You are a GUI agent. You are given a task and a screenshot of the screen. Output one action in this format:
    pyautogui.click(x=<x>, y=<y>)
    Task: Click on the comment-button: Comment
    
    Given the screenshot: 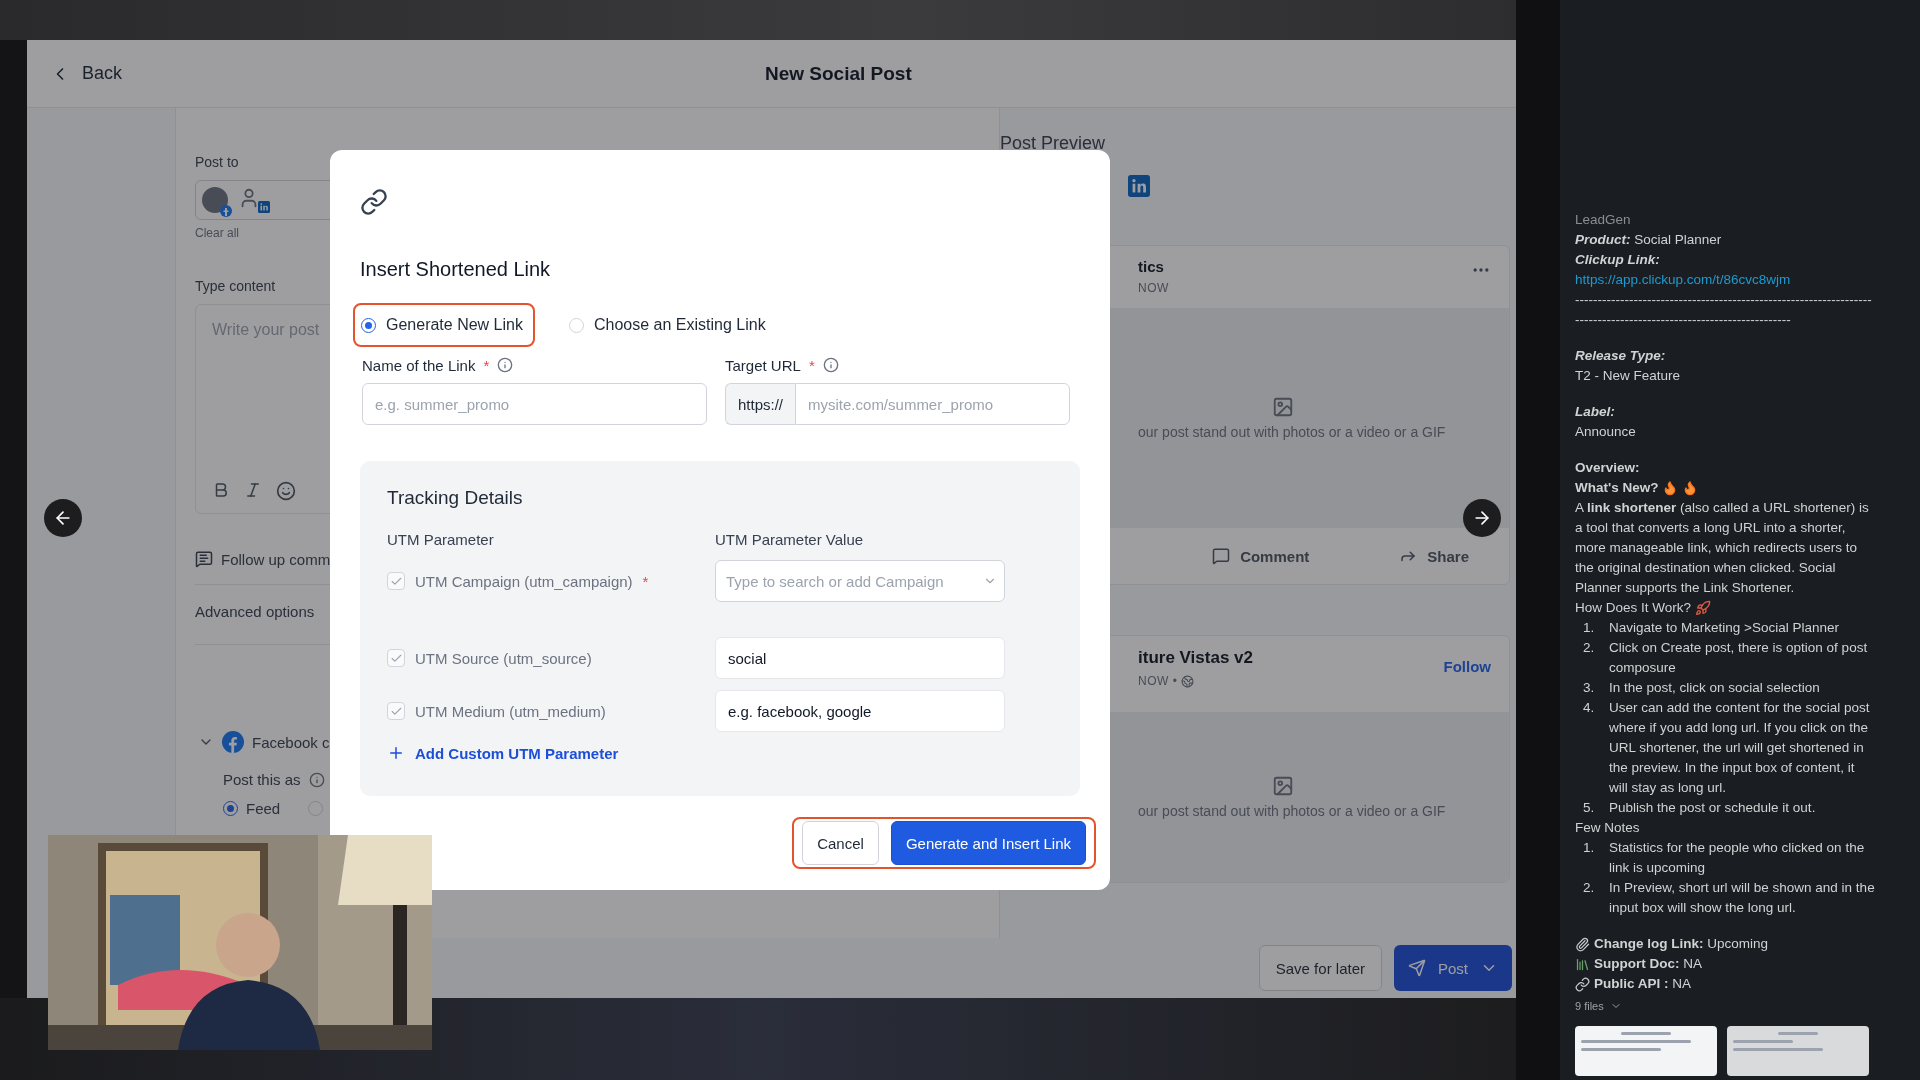 What is the action you would take?
    pyautogui.click(x=1261, y=556)
    